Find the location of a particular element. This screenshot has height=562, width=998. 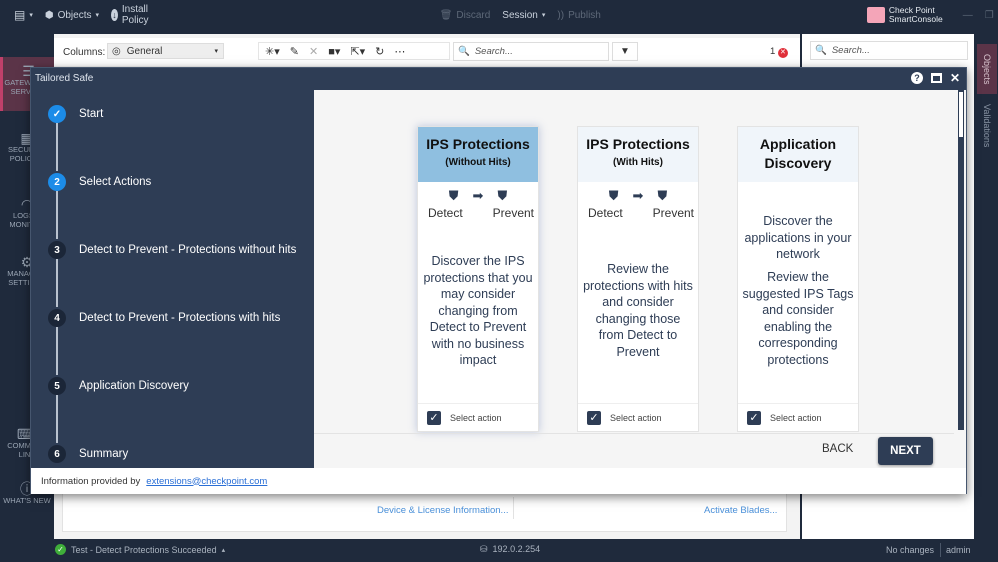

check-icon: ✓ is located at coordinates (57, 114).